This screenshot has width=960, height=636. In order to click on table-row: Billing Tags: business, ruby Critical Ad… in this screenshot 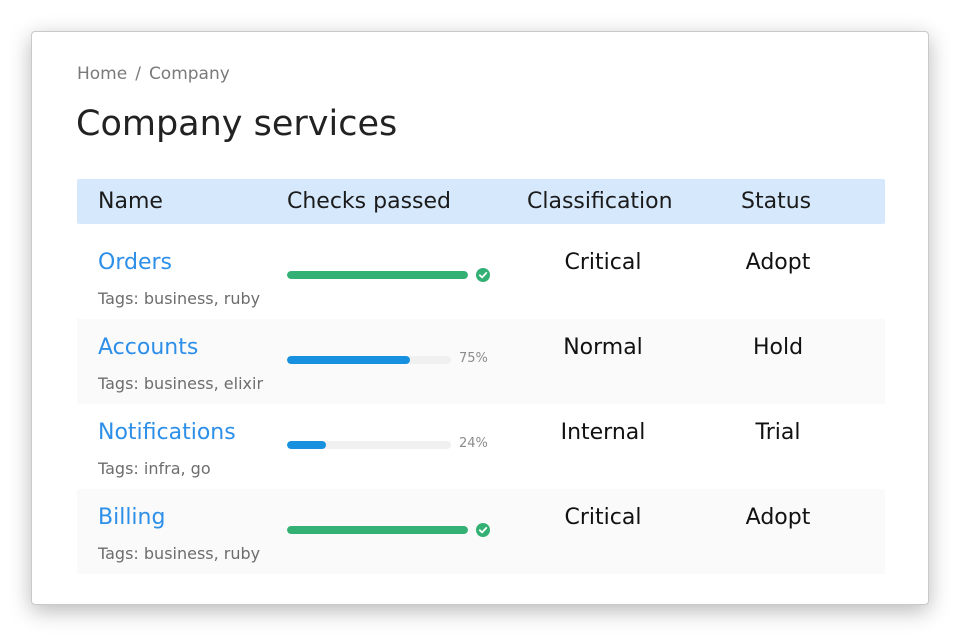, I will do `click(481, 531)`.